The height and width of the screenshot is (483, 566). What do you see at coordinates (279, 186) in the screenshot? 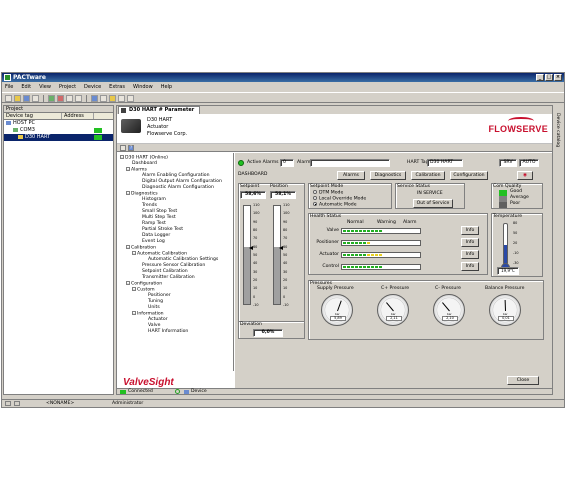
I see `position-label: Position` at bounding box center [279, 186].